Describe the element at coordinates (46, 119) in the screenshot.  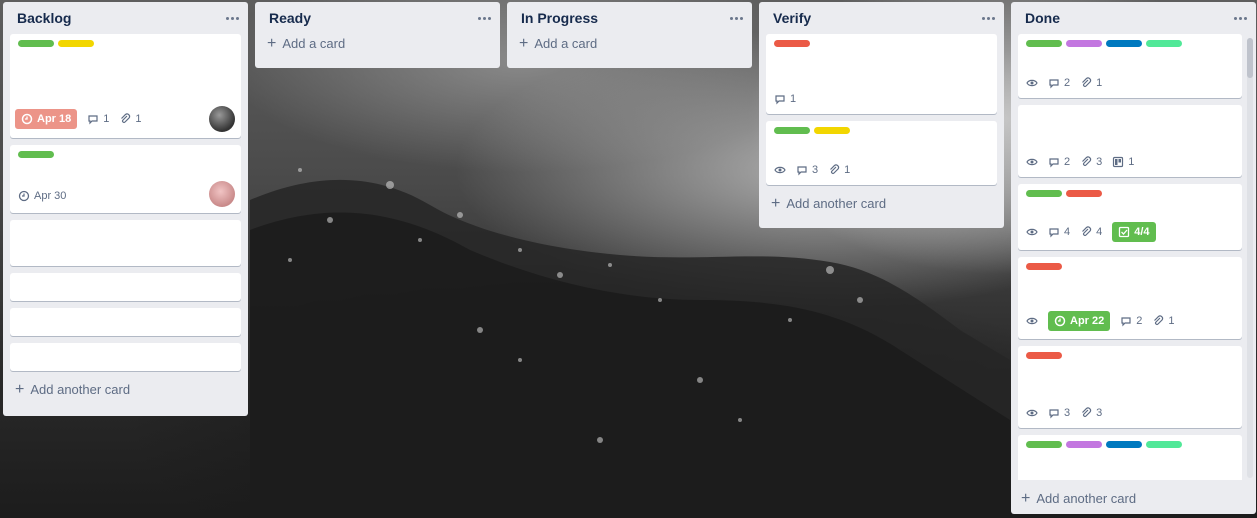
I see `due-date-badge: Apr 18` at that location.